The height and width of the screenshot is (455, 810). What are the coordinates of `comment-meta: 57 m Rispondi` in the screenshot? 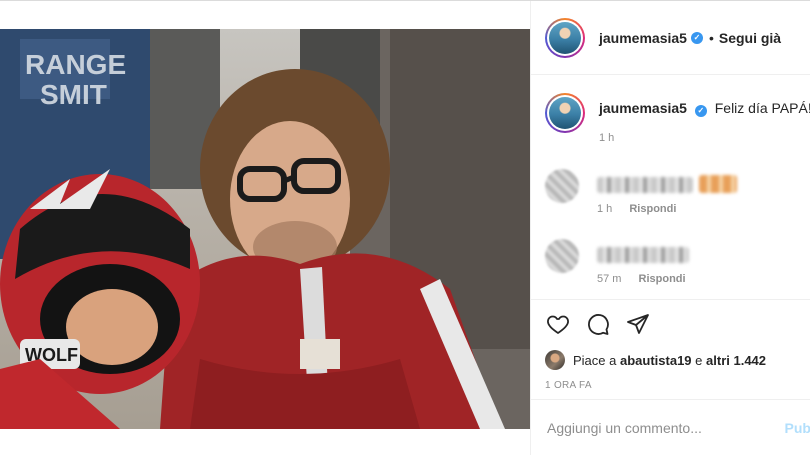 It's located at (641, 279).